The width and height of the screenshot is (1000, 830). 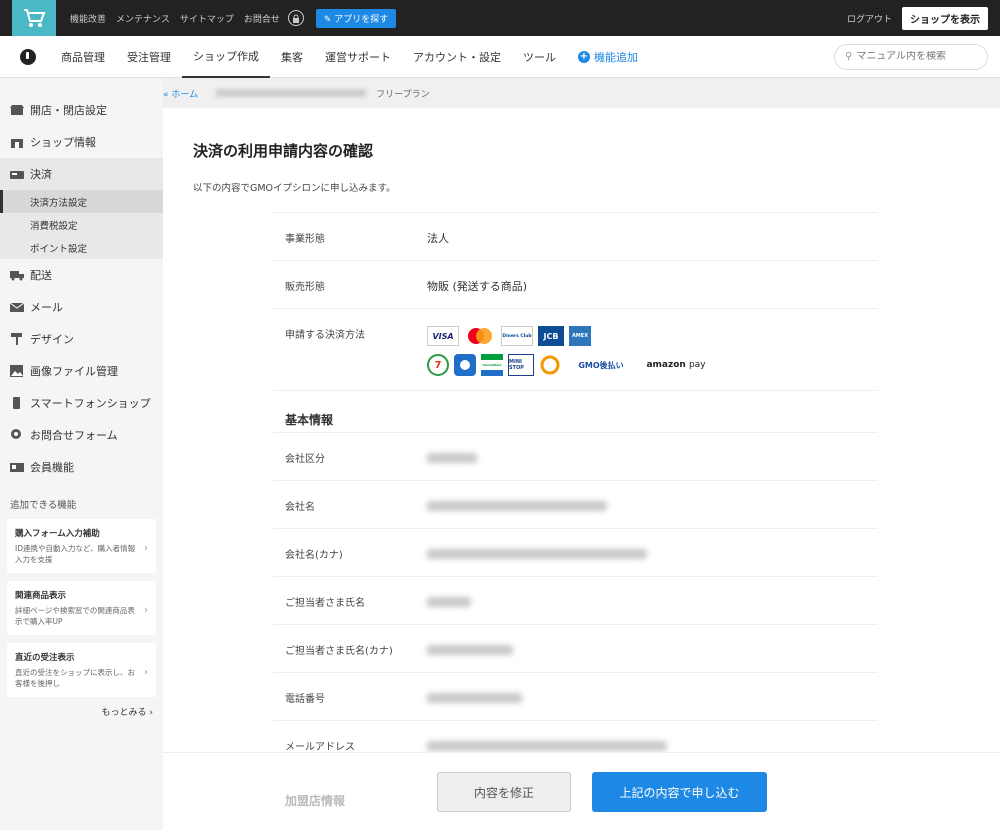 What do you see at coordinates (207, 18) in the screenshot?
I see `toplink-sitemap: サイトマップ` at bounding box center [207, 18].